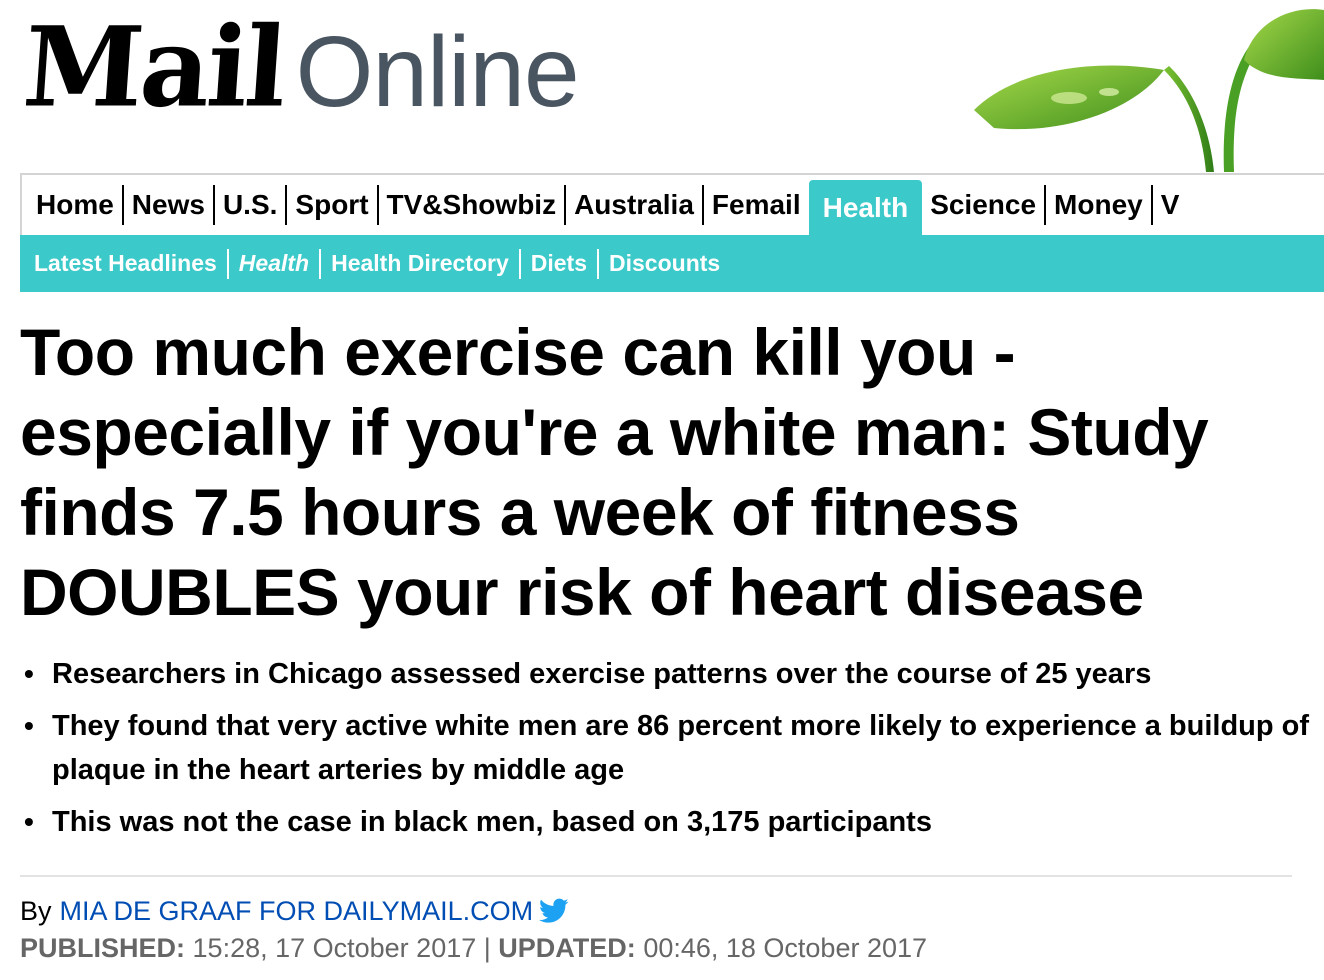  Describe the element at coordinates (664, 264) in the screenshot. I see `subnav-item-discounts: Discounts` at that location.